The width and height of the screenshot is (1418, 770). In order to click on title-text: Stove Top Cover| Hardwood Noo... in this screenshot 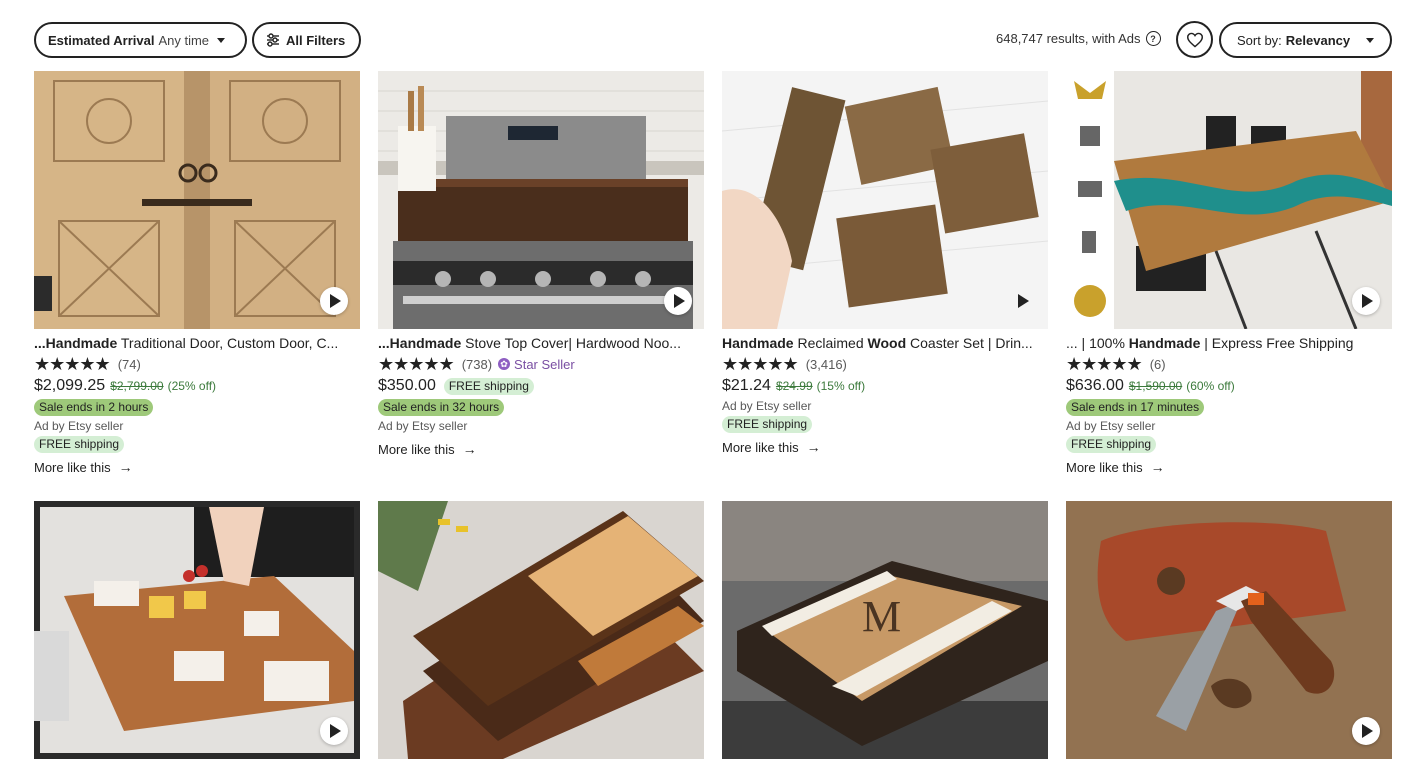, I will do `click(571, 343)`.